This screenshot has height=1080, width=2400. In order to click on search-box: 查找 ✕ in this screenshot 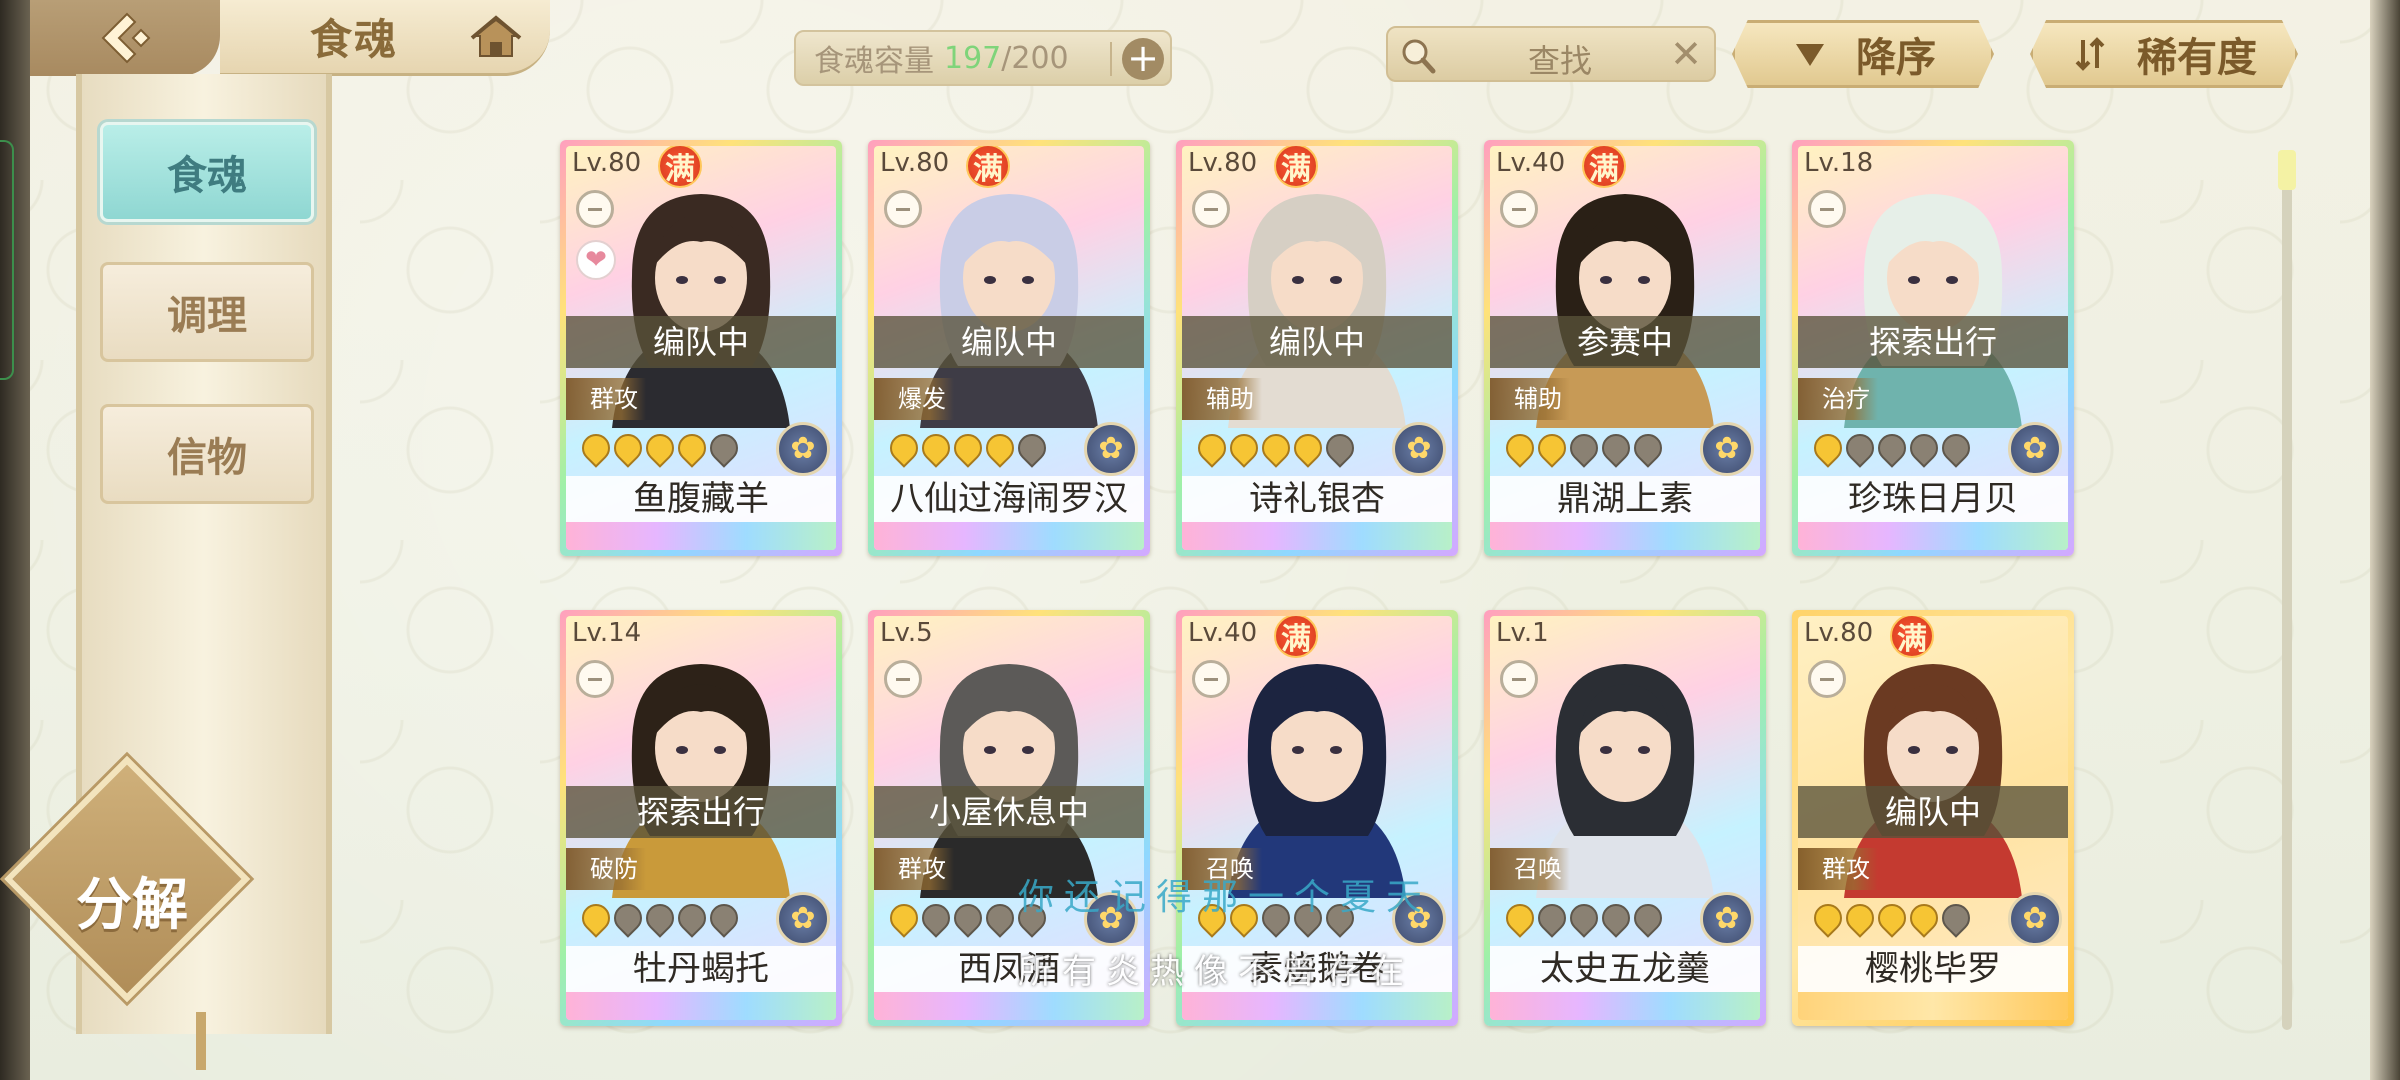, I will do `click(1551, 54)`.